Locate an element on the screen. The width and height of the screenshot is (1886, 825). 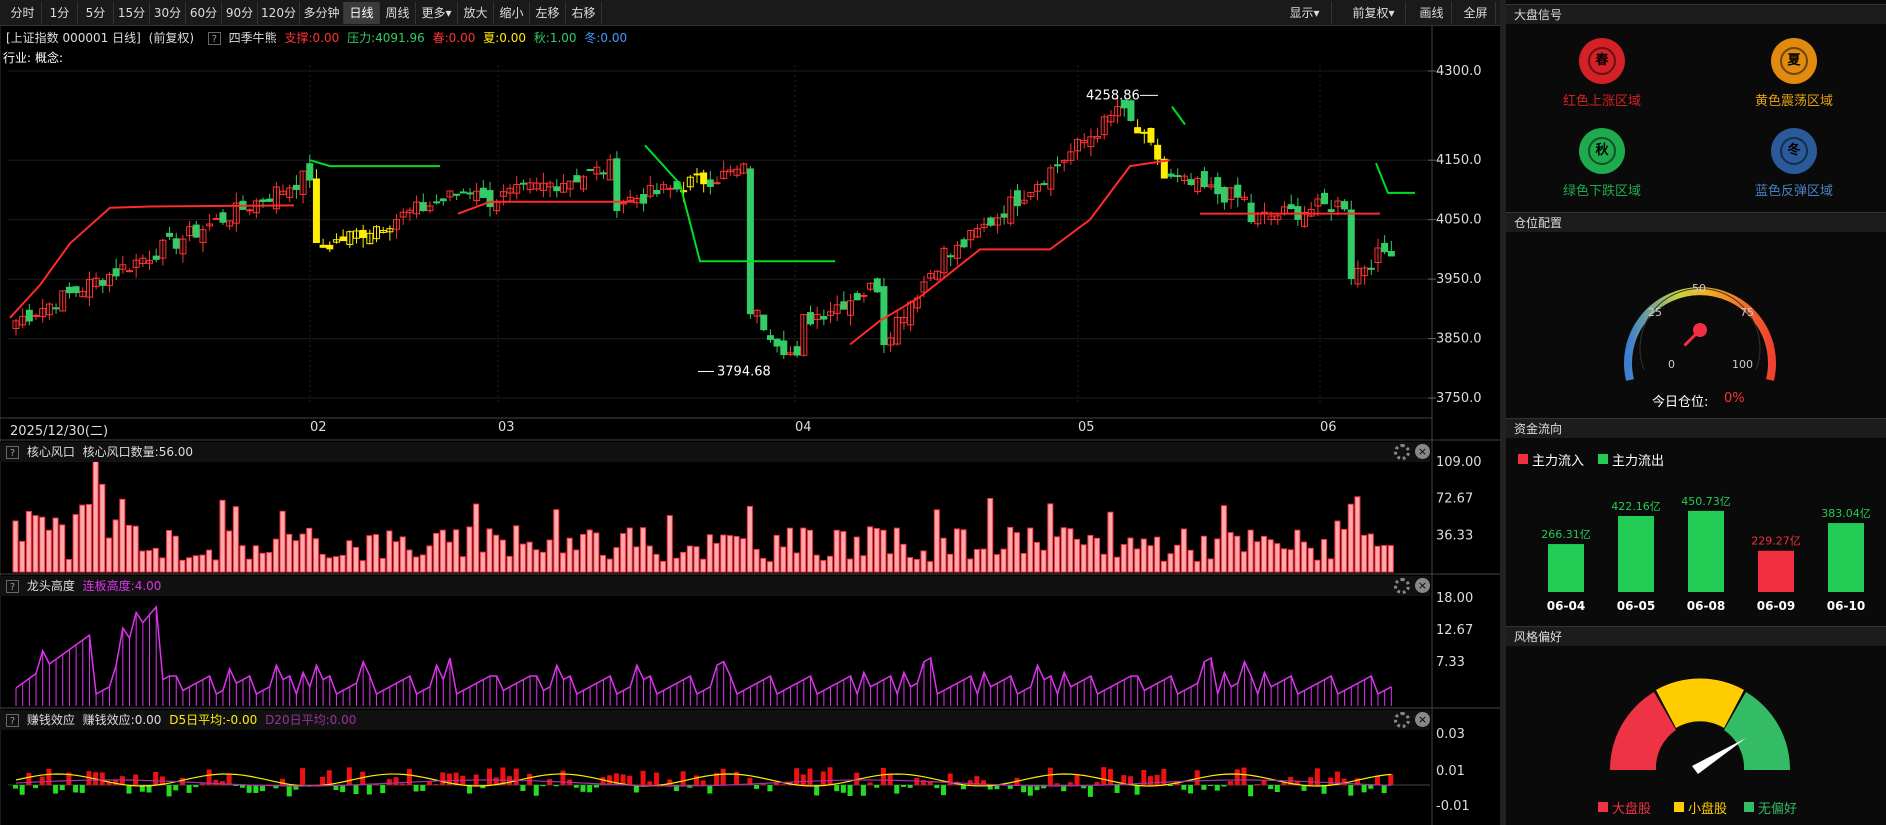
low-price-label: 3794.68 is located at coordinates (744, 371).